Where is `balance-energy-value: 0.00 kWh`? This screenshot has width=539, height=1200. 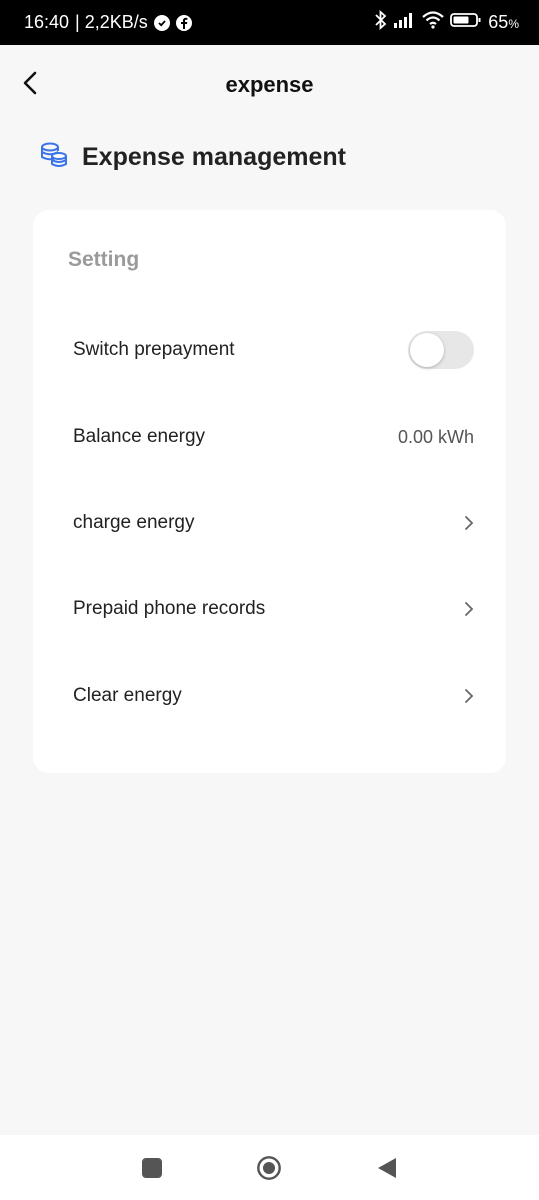 balance-energy-value: 0.00 kWh is located at coordinates (435, 436).